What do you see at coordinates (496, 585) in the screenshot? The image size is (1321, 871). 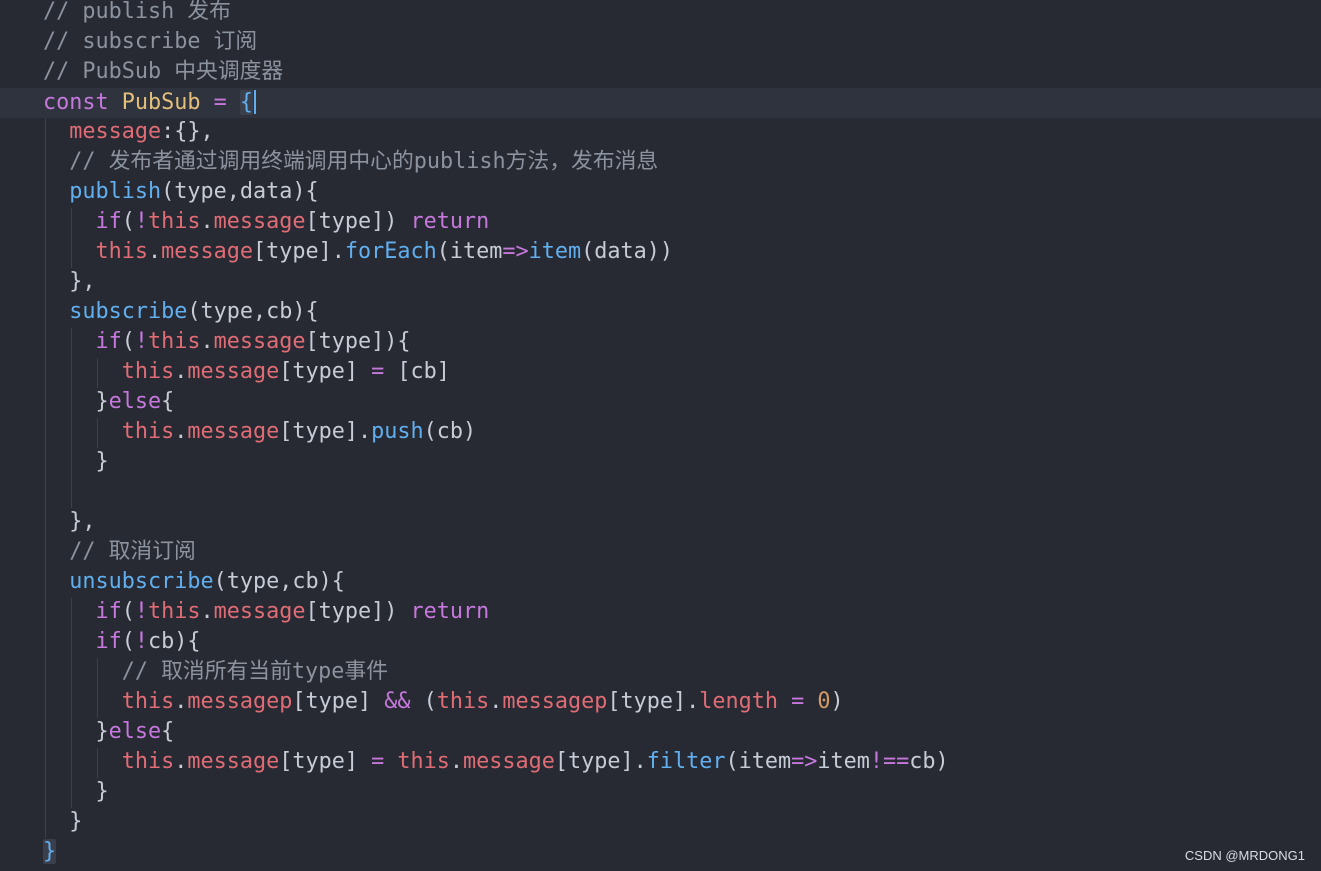 I see `code-line: unsubscribe(type,cb){` at bounding box center [496, 585].